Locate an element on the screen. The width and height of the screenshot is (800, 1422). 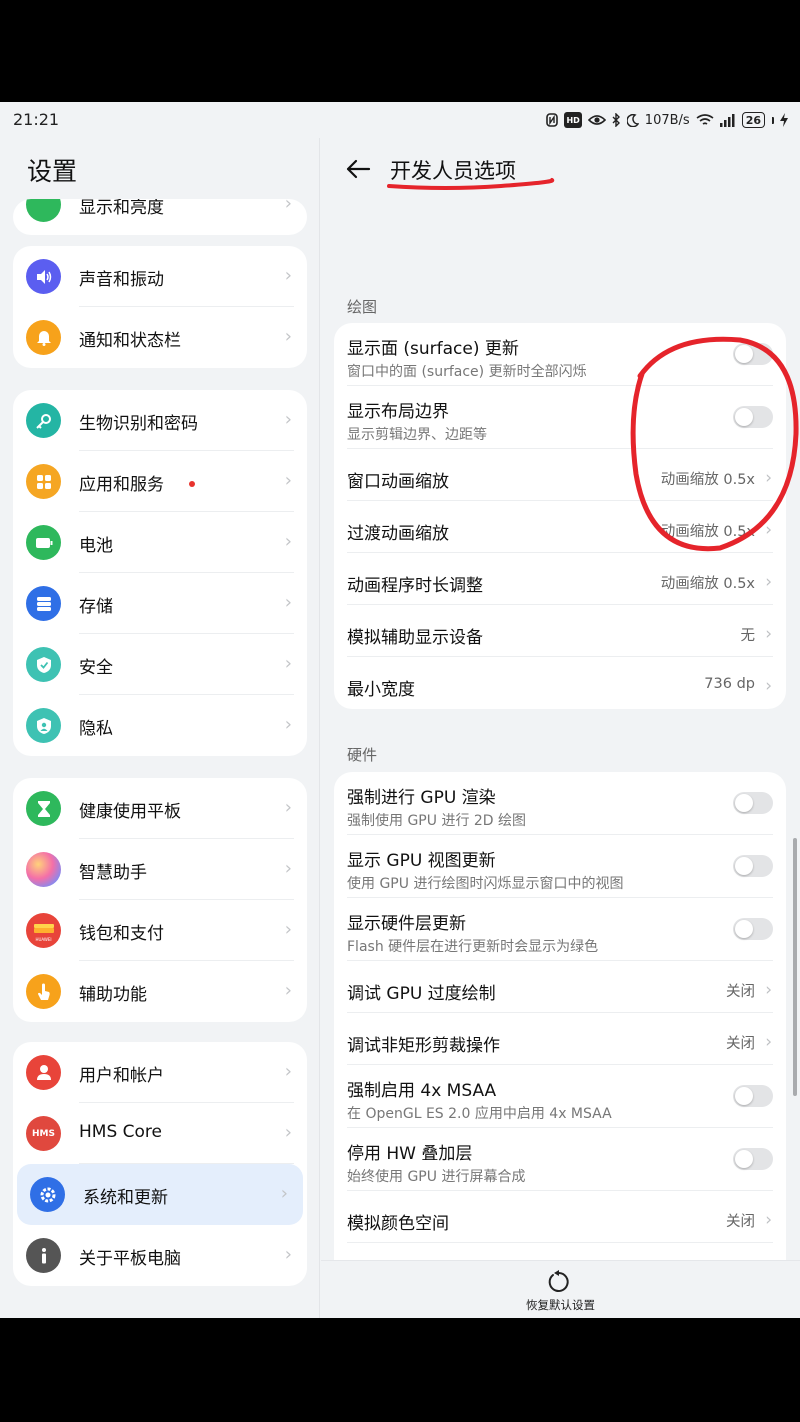
bell-icon is located at coordinates (43, 337).